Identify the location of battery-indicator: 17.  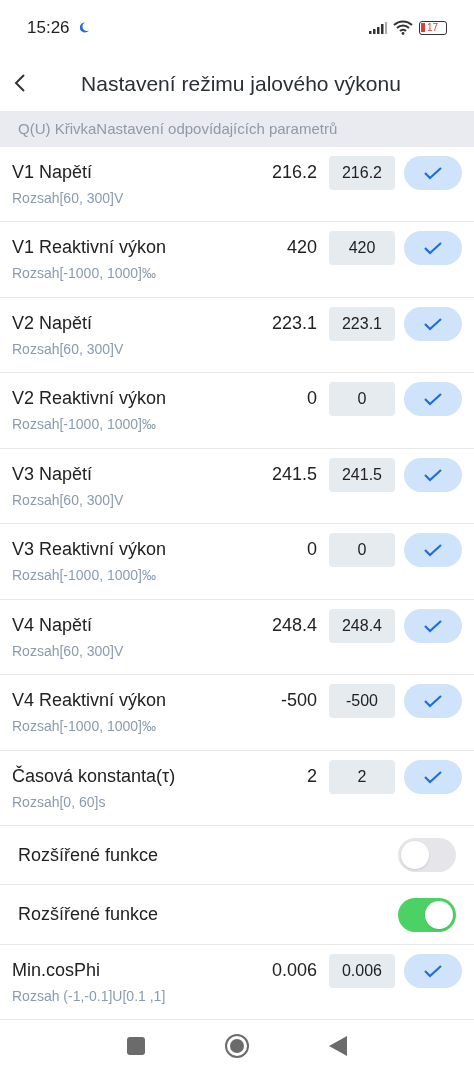
(433, 27).